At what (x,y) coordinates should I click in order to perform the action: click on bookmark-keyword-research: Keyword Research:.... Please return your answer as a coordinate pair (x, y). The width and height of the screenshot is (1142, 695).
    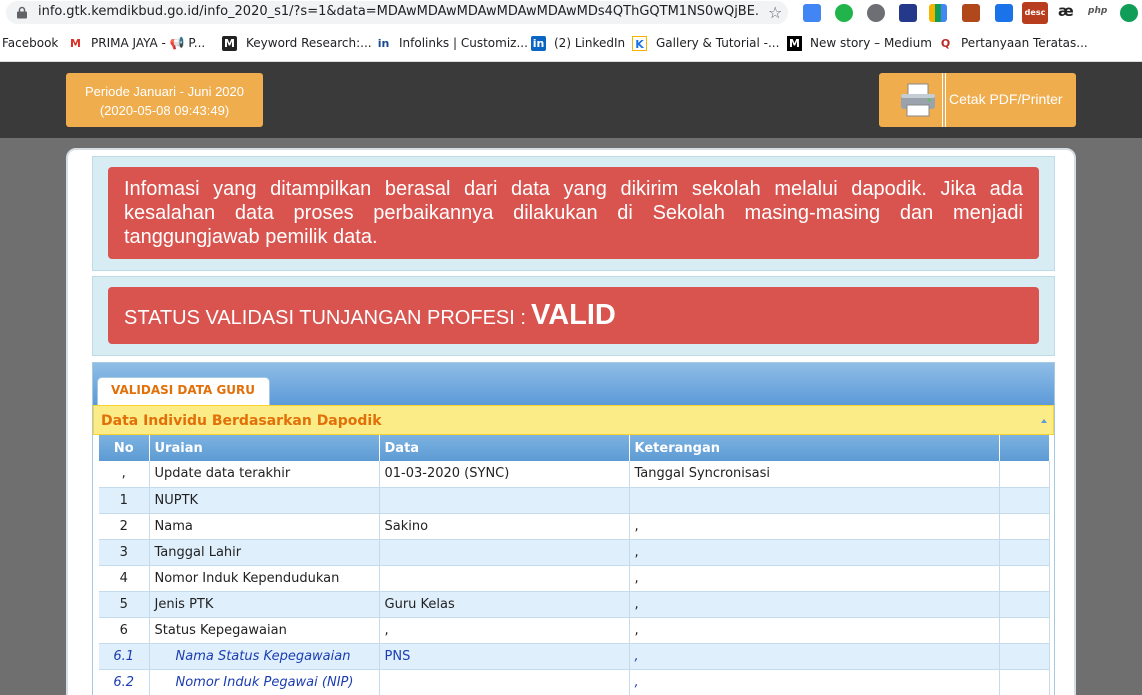
    Looking at the image, I should click on (309, 43).